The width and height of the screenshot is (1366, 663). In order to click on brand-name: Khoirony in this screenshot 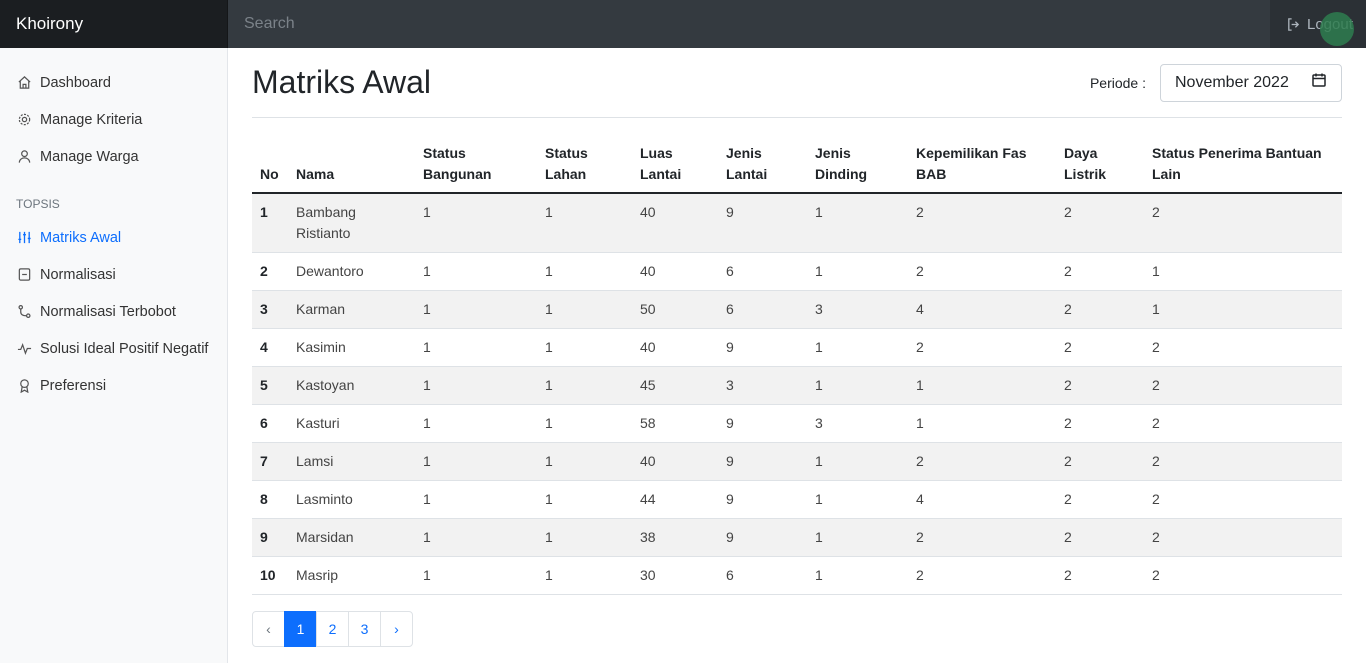, I will do `click(114, 24)`.